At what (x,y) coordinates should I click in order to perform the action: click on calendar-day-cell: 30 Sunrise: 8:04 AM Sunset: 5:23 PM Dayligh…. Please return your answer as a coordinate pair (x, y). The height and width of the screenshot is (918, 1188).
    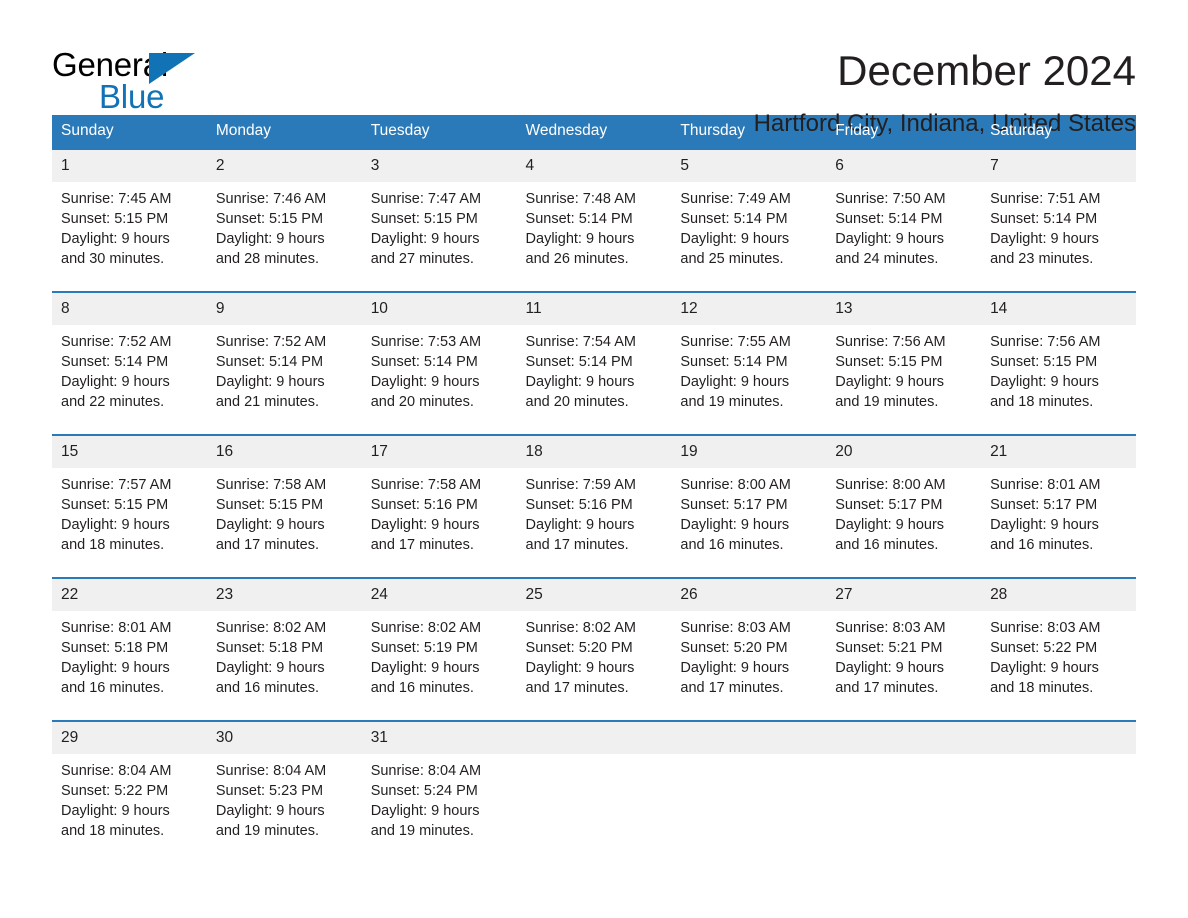
    Looking at the image, I should click on (284, 784).